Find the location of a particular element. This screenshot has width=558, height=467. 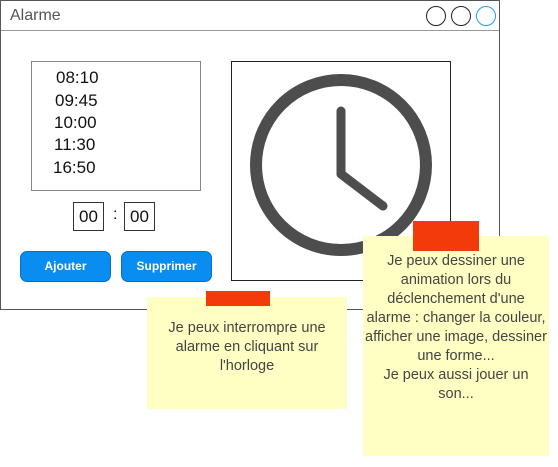

alarm-list: 08:10 09:45 10:00 11:30 16:50 is located at coordinates (116, 126).